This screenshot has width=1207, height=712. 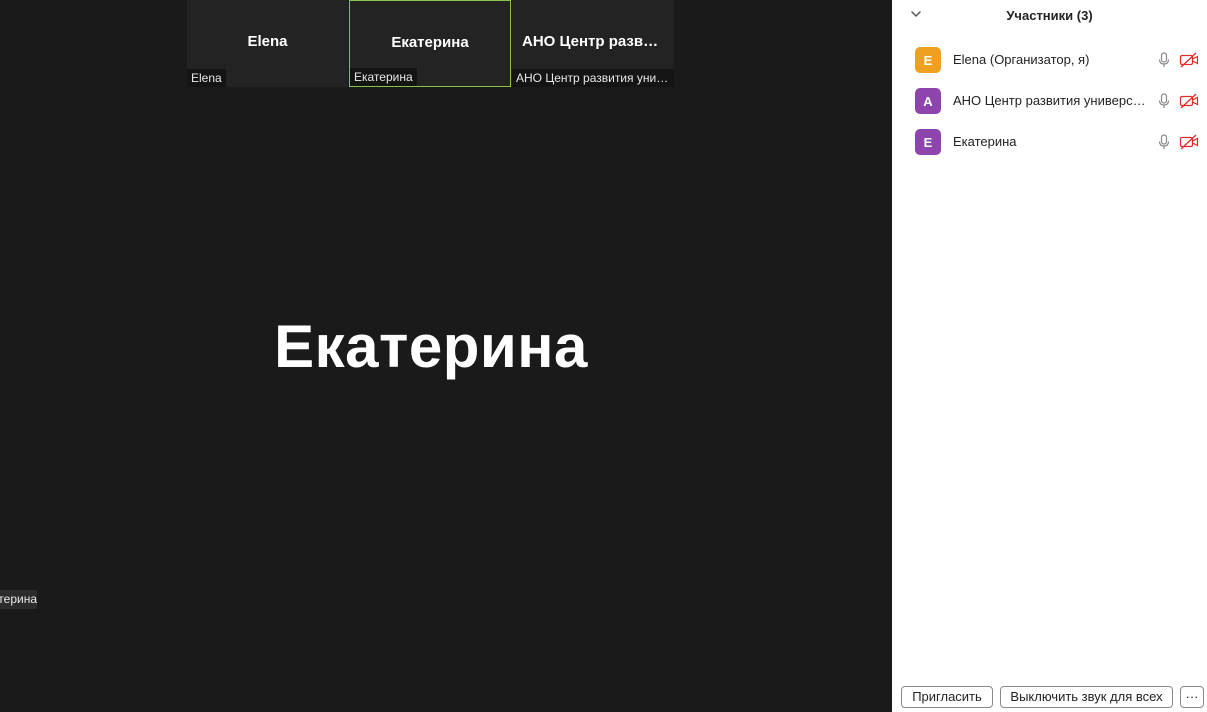 What do you see at coordinates (431, 346) in the screenshot?
I see `main-speaker-name: Екатерина` at bounding box center [431, 346].